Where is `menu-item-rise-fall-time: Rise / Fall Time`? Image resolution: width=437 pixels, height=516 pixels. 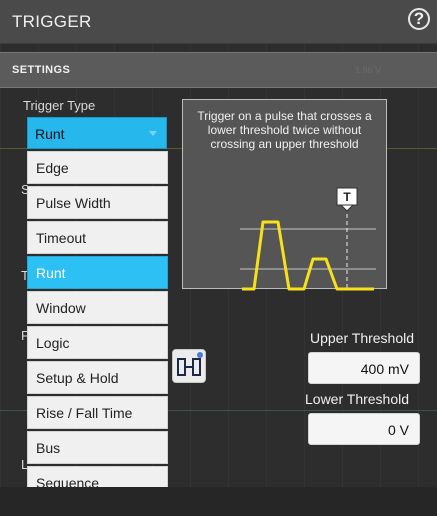 menu-item-rise-fall-time: Rise / Fall Time is located at coordinates (97, 412).